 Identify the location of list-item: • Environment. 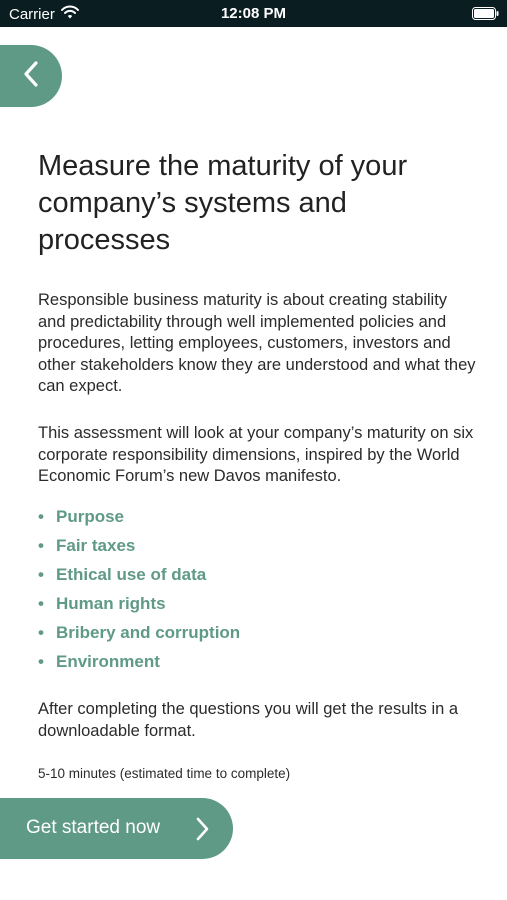
(139, 665).